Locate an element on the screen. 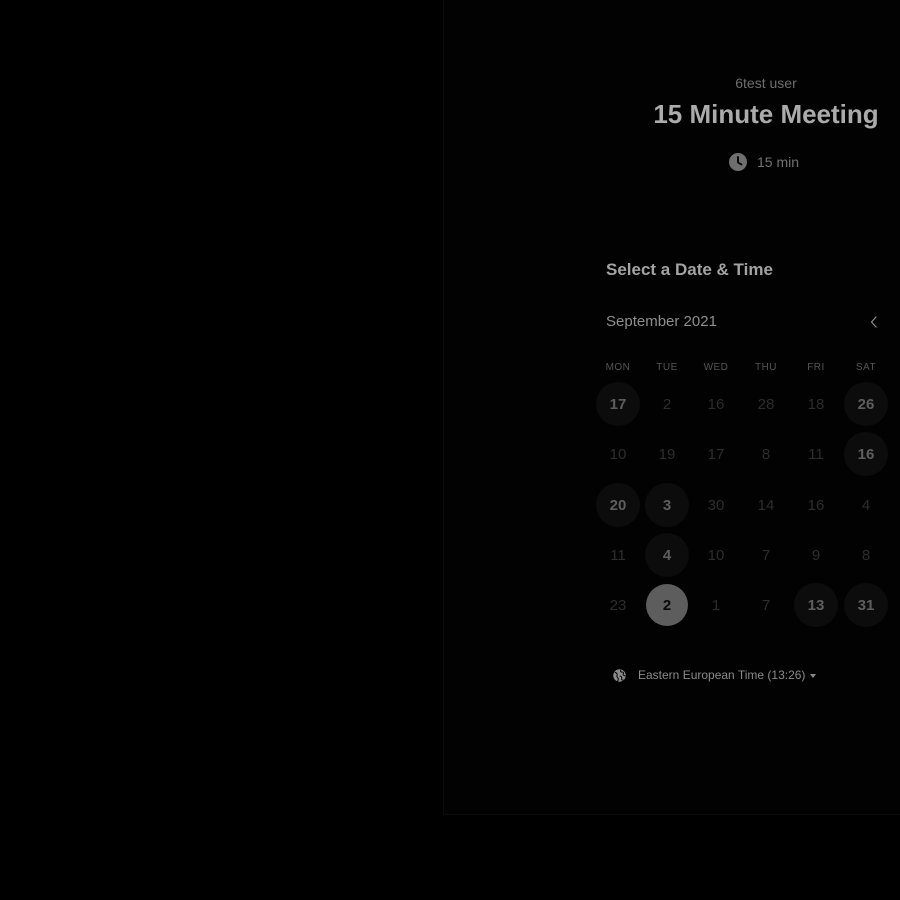  calendar-day: 14 is located at coordinates (766, 505).